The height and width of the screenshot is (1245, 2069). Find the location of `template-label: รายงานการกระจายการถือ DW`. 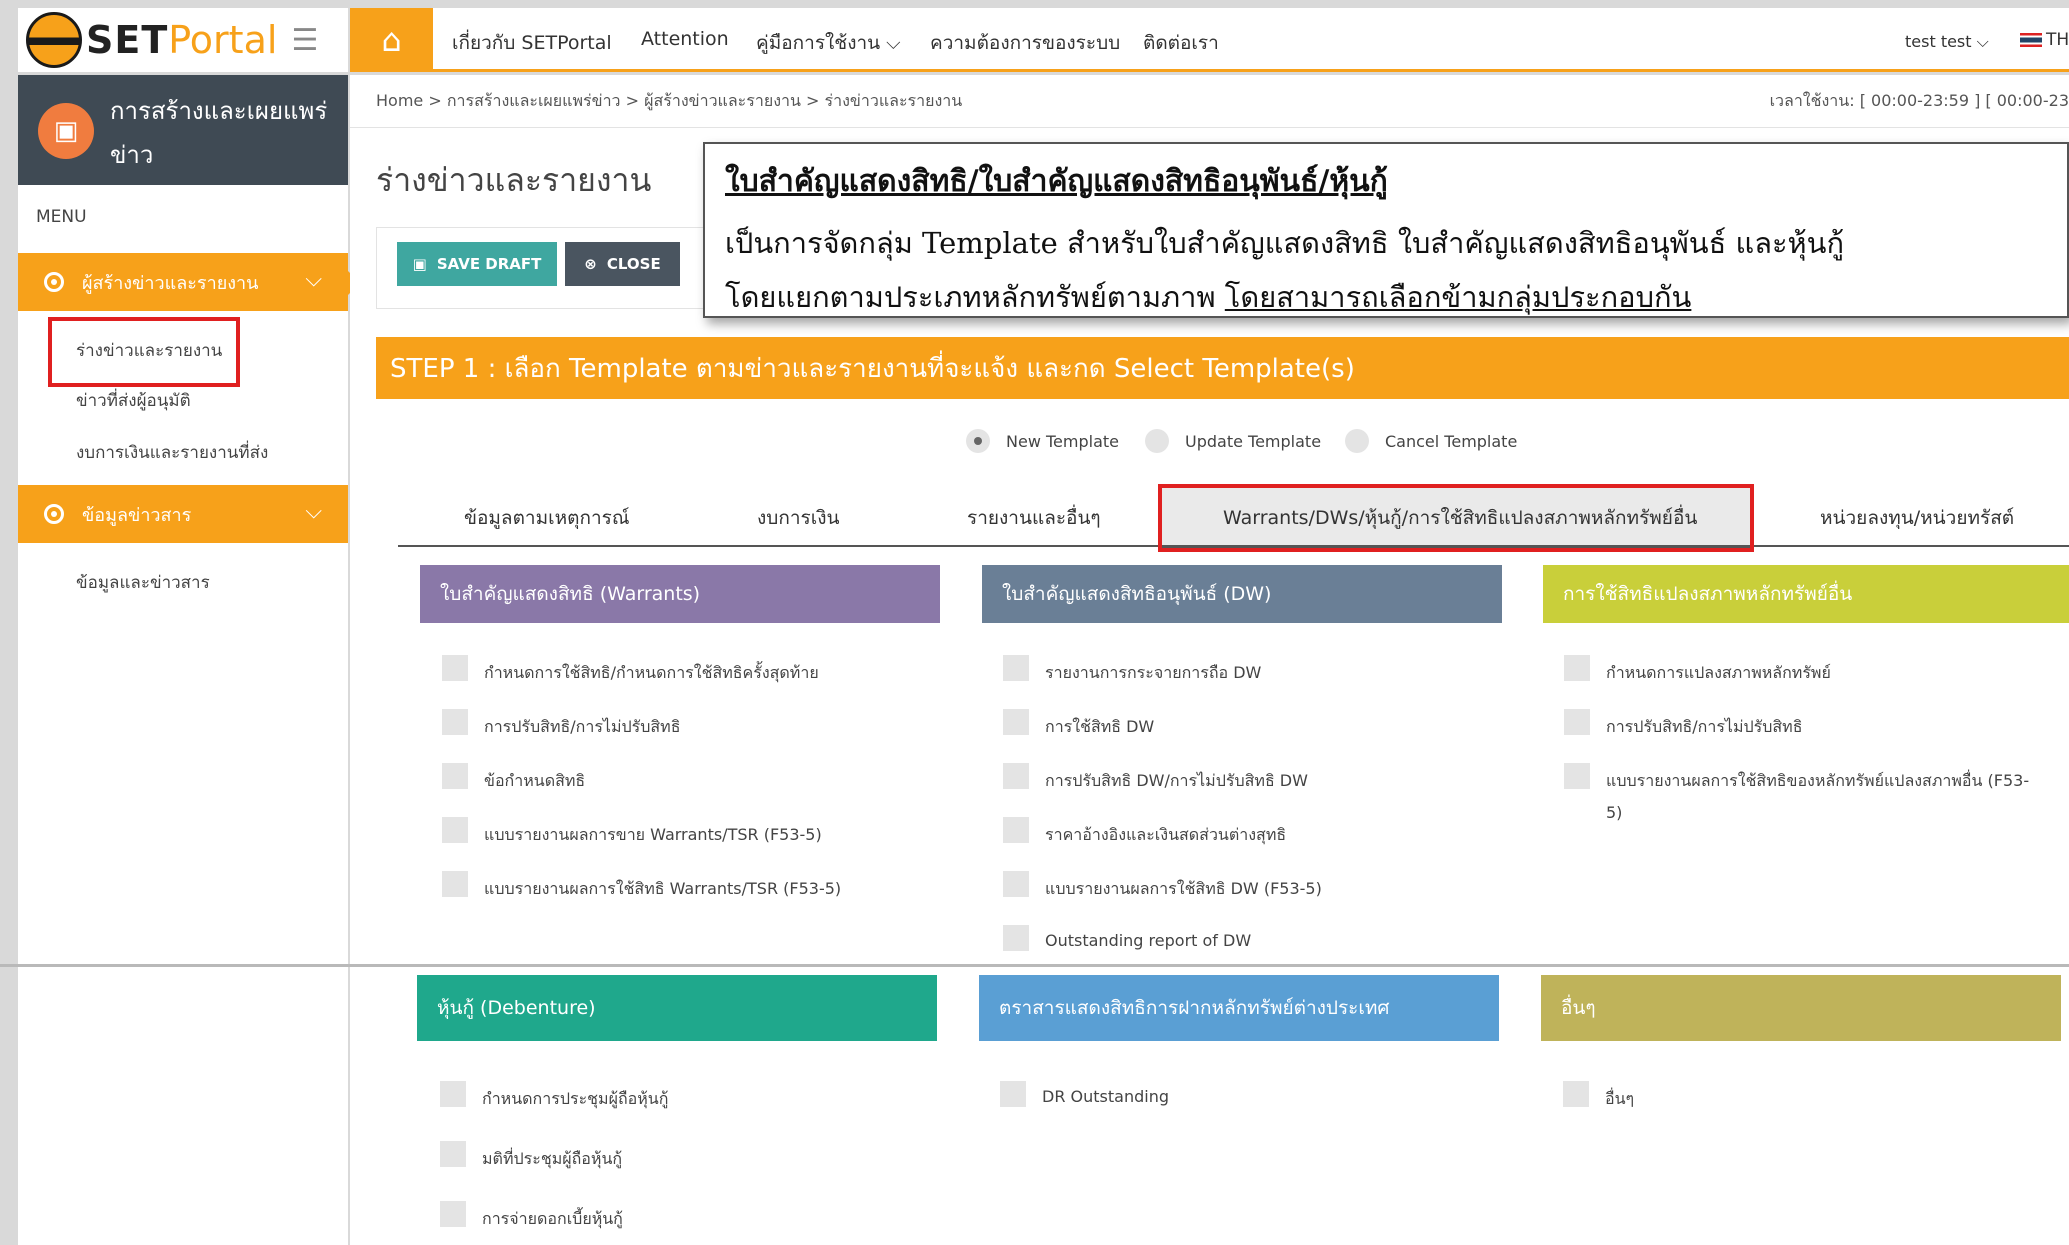

template-label: รายงานการกระจายการถือ DW is located at coordinates (1153, 672).